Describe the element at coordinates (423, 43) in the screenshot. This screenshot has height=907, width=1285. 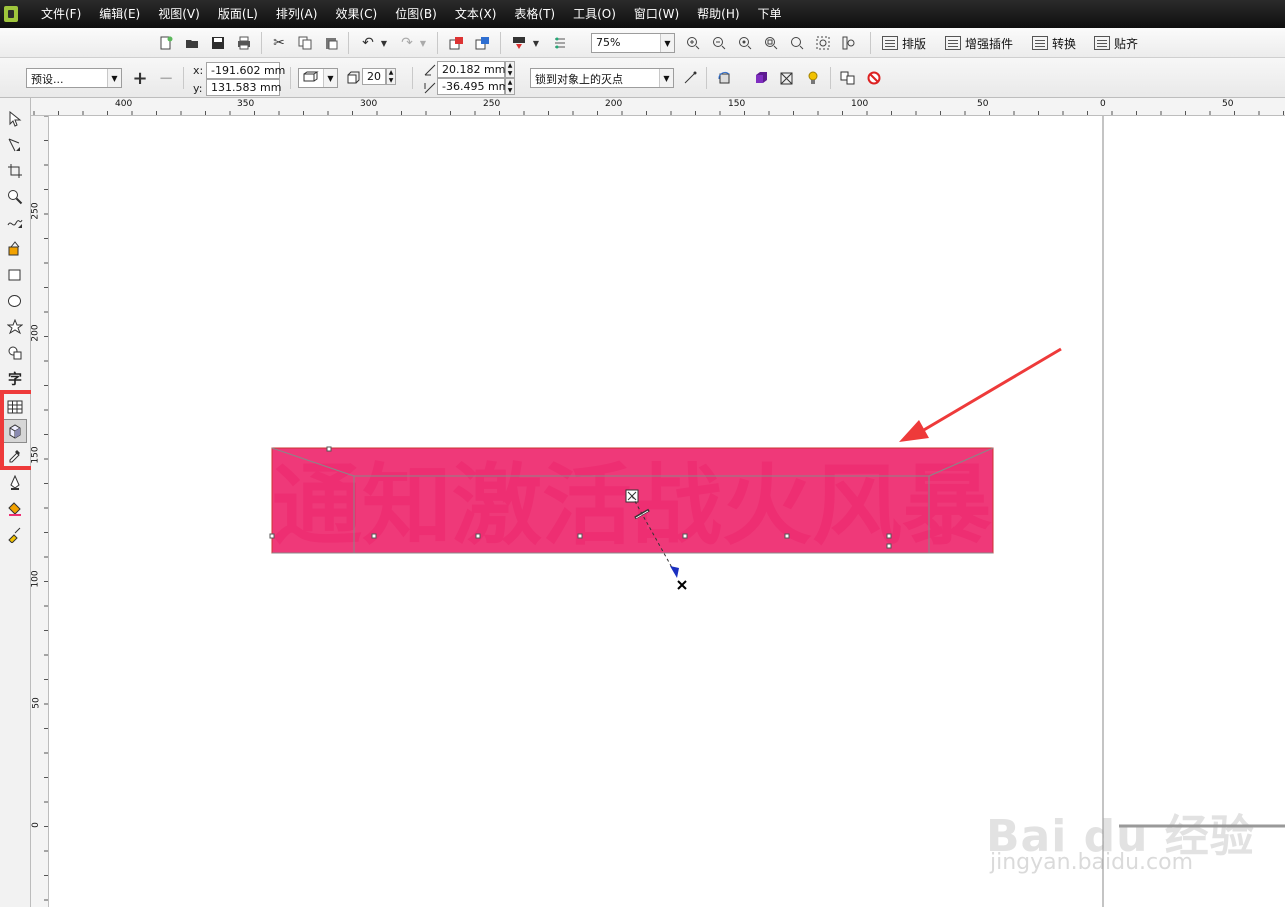
I see `redo-dropdown-icon: ▼` at that location.